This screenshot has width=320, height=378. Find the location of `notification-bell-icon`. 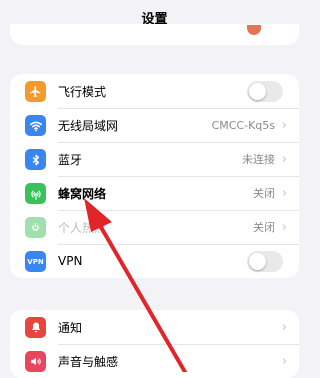

notification-bell-icon is located at coordinates (35, 327).